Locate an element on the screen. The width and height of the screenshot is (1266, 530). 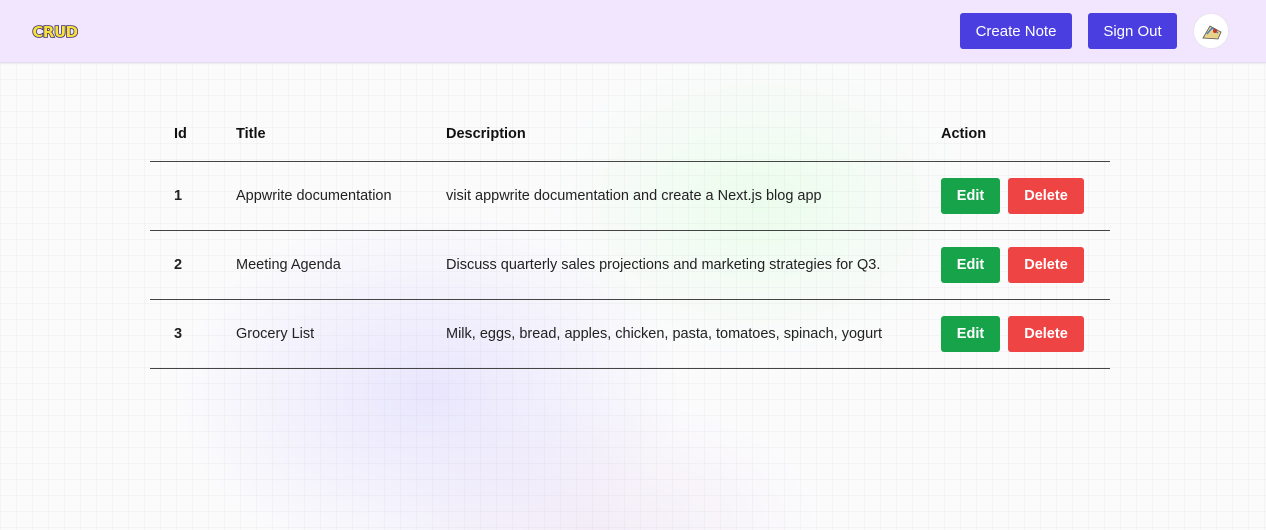
avatar is located at coordinates (1211, 31).